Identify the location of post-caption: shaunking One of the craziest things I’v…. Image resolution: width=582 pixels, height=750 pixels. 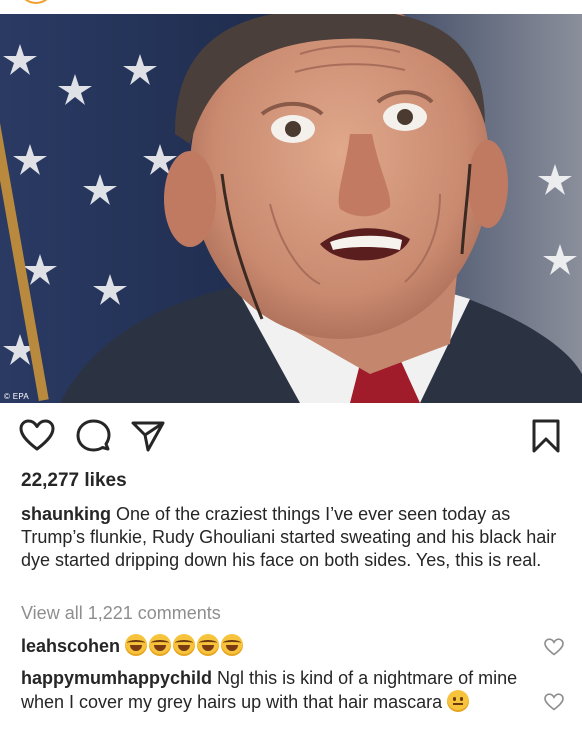
(293, 537).